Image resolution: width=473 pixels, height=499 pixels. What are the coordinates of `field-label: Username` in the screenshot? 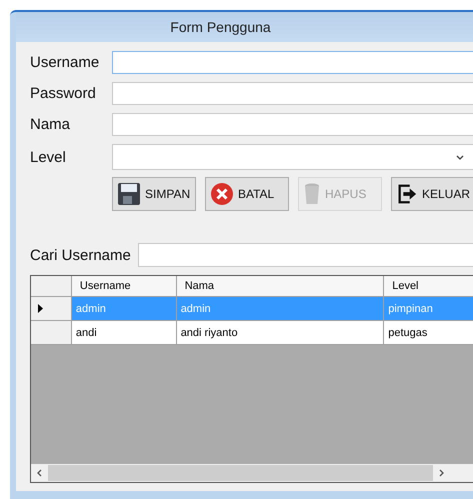 It's located at (65, 62).